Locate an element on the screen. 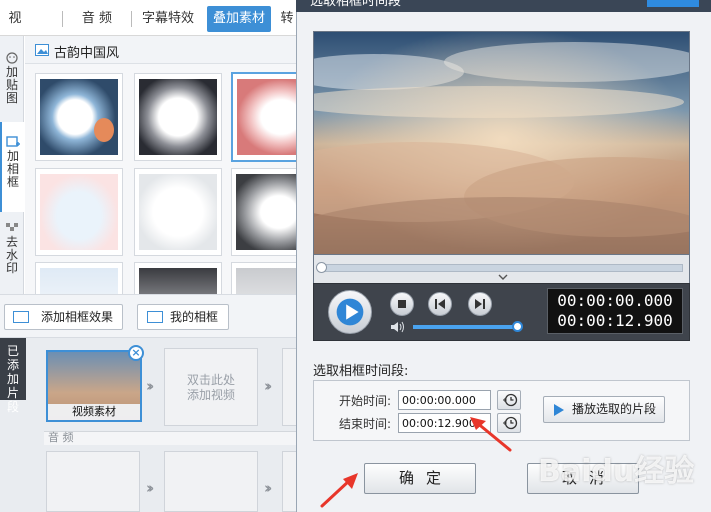 The image size is (711, 512). tab-video: 视 频 is located at coordinates (15, 29).